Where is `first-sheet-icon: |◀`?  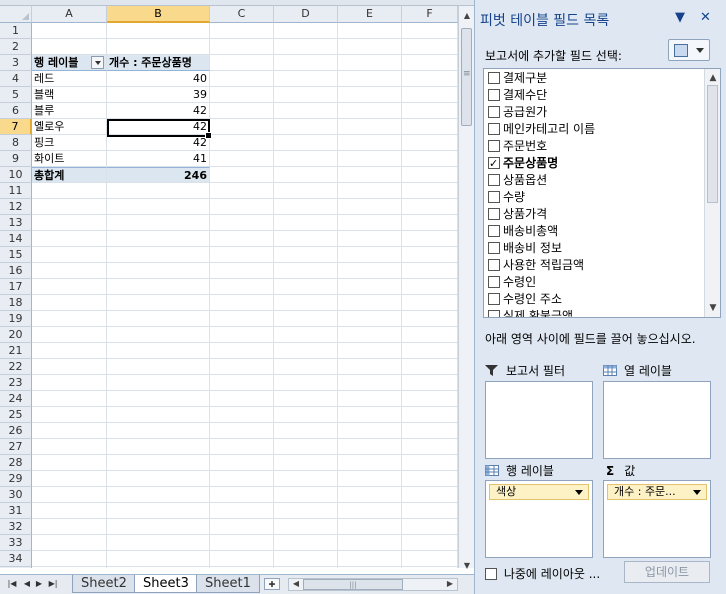
first-sheet-icon: |◀ is located at coordinates (12, 584).